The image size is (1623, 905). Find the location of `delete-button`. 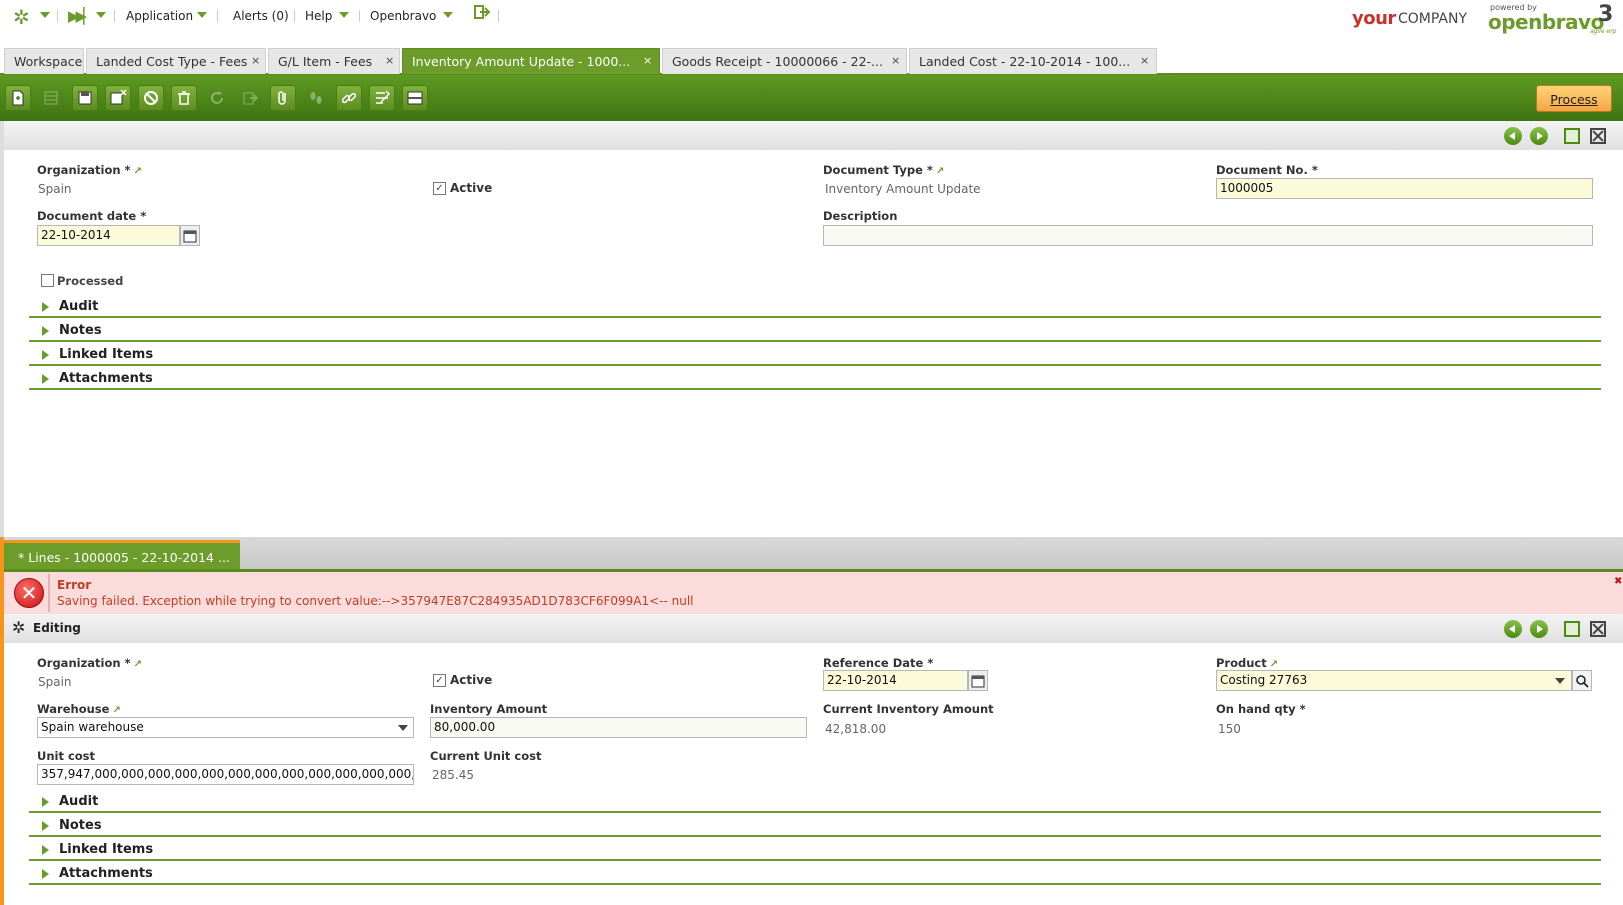

delete-button is located at coordinates (184, 98).